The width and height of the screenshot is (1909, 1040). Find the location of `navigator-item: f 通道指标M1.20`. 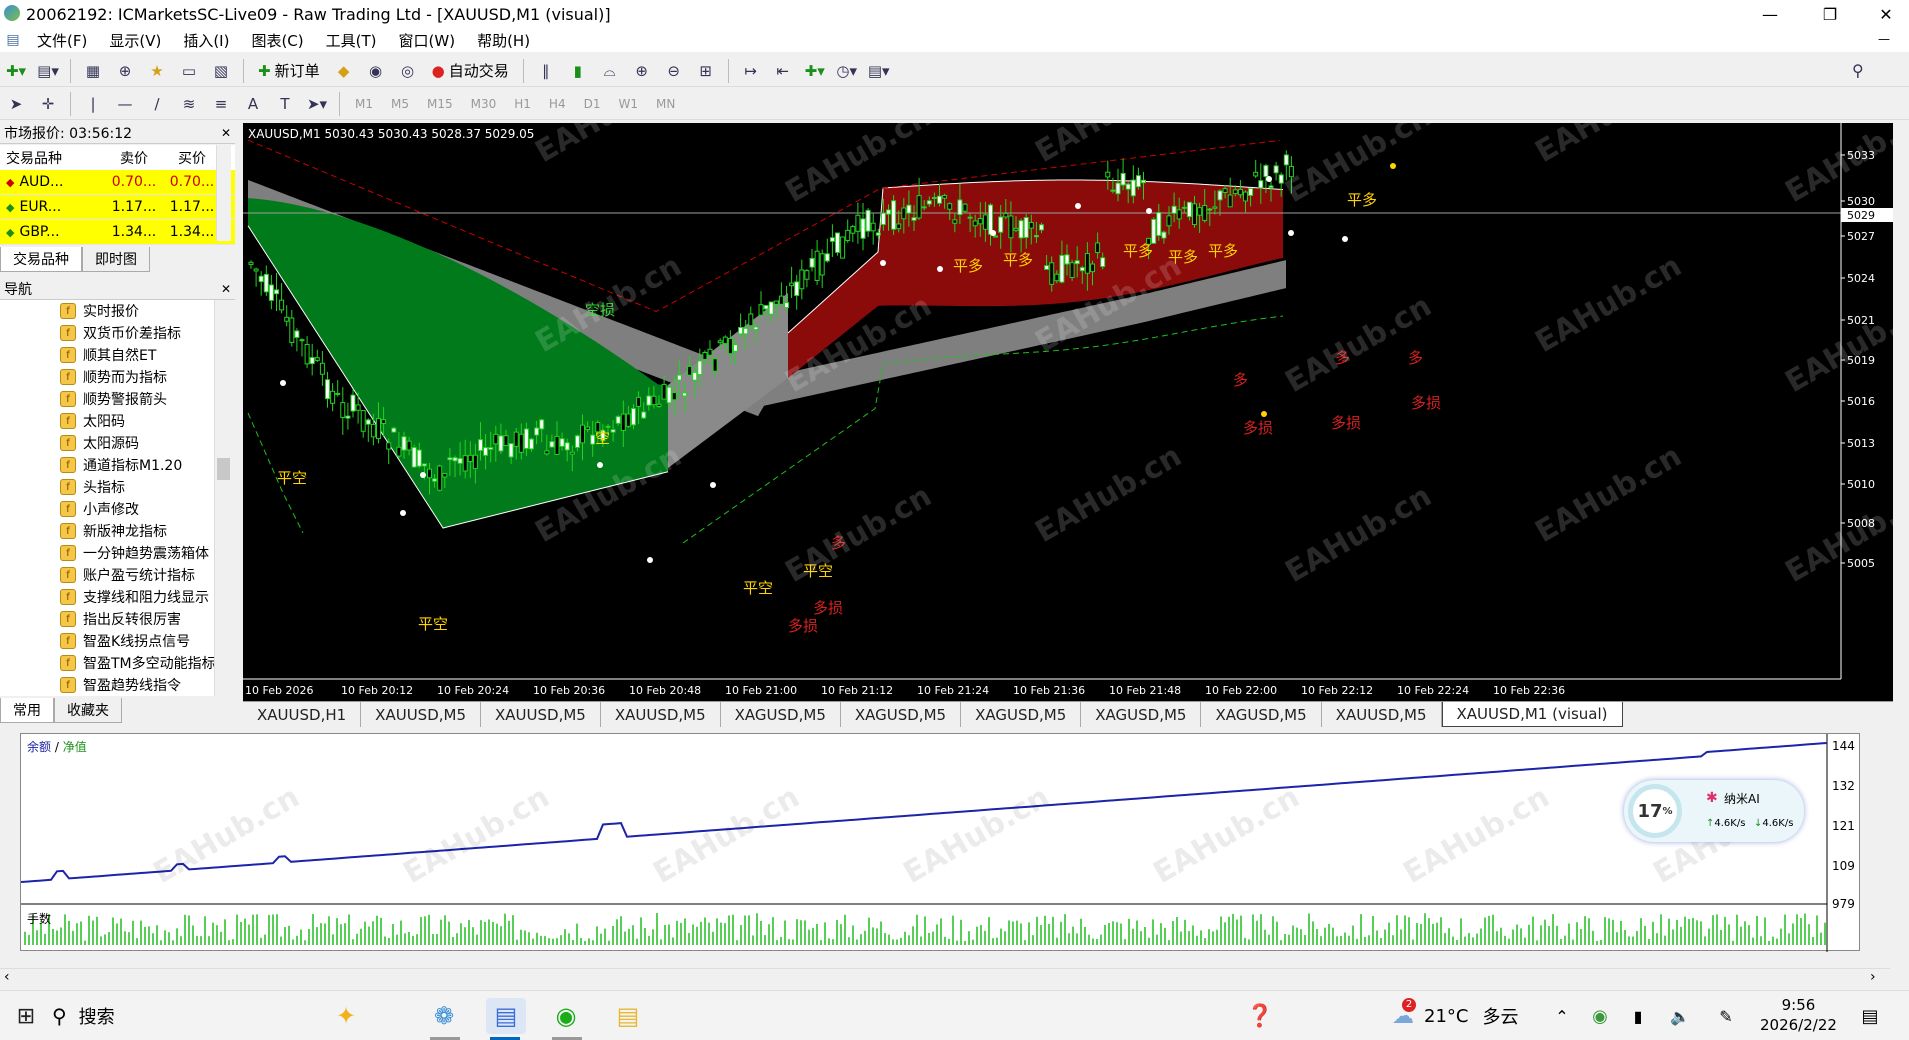

navigator-item: f 通道指标M1.20 is located at coordinates (107, 465).